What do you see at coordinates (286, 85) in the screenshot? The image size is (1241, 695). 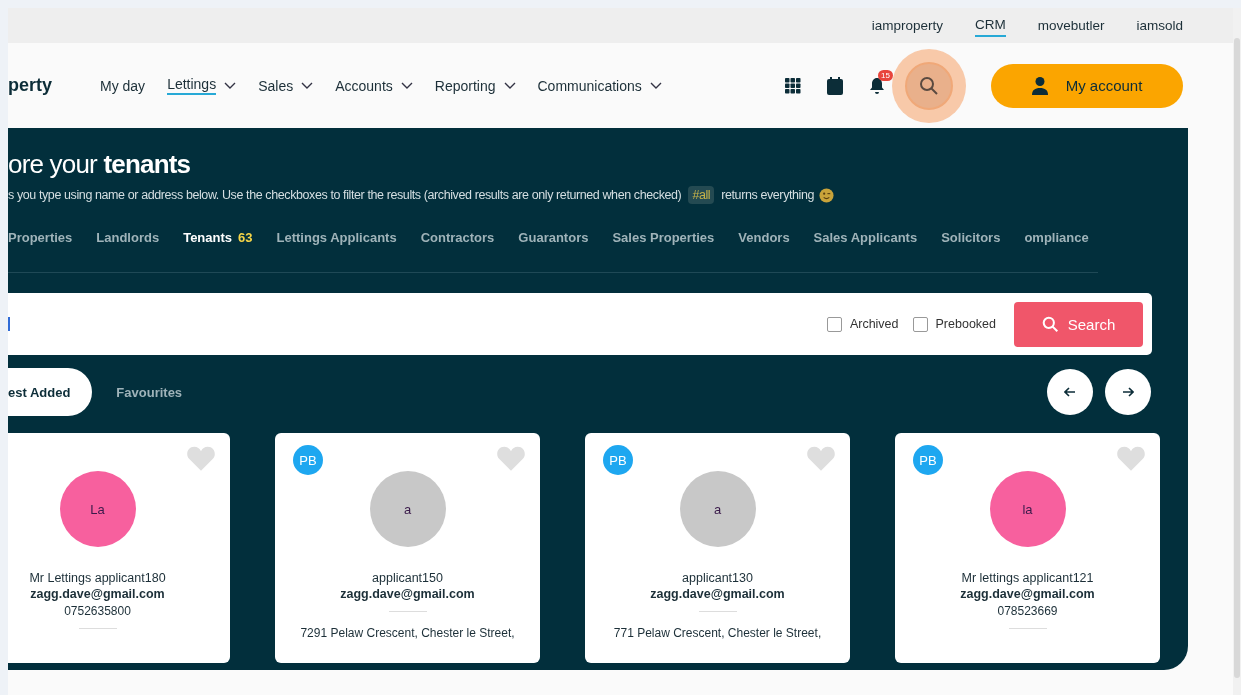 I see `nav-item: Sales` at bounding box center [286, 85].